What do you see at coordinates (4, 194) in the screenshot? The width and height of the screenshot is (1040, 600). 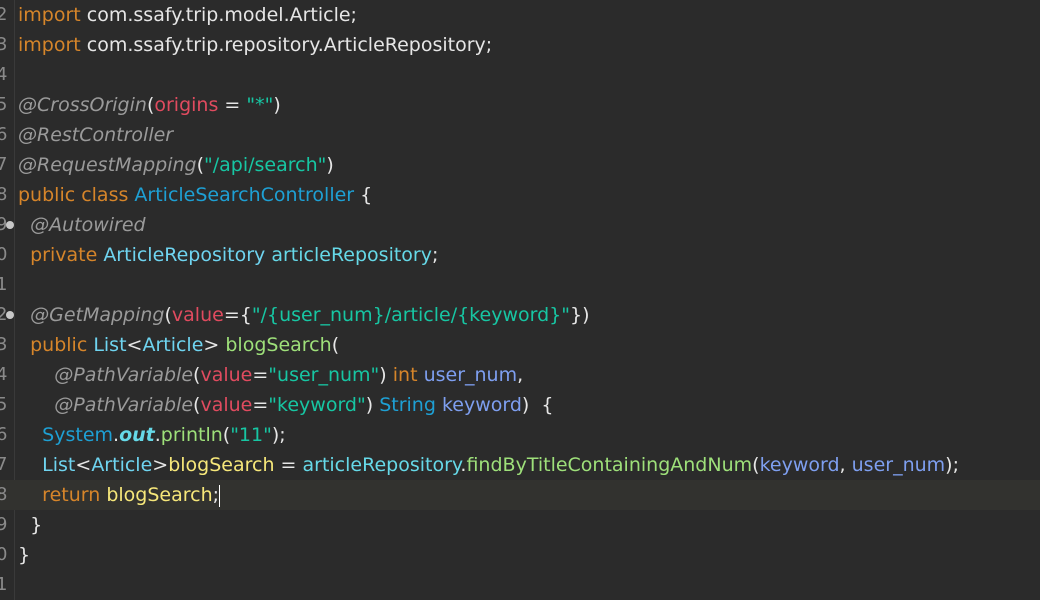 I see `line-number: 8` at bounding box center [4, 194].